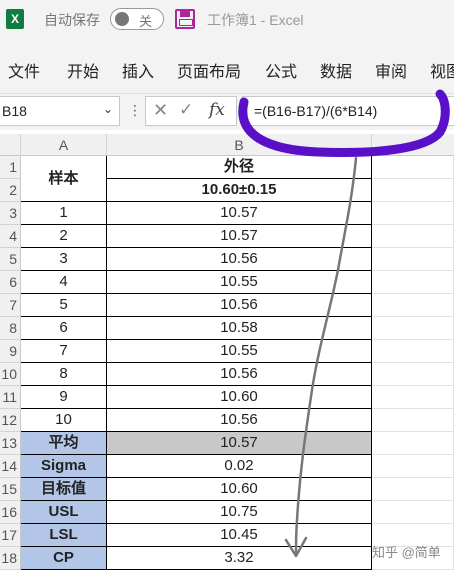 This screenshot has width=454, height=571. I want to click on cell-sample-id: 7, so click(64, 351).